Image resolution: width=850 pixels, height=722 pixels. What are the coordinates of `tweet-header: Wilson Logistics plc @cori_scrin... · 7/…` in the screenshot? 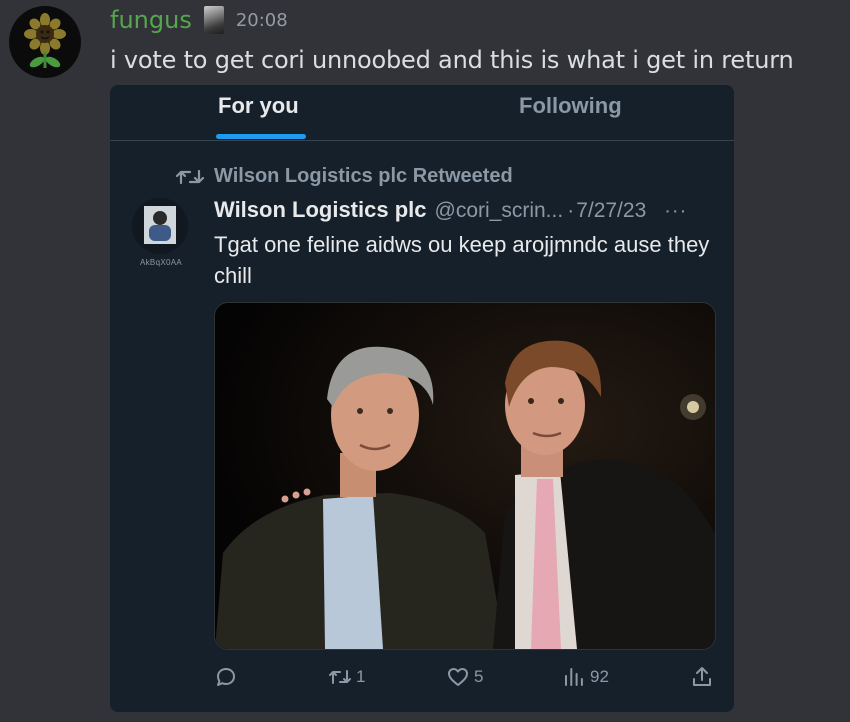 It's located at (450, 210).